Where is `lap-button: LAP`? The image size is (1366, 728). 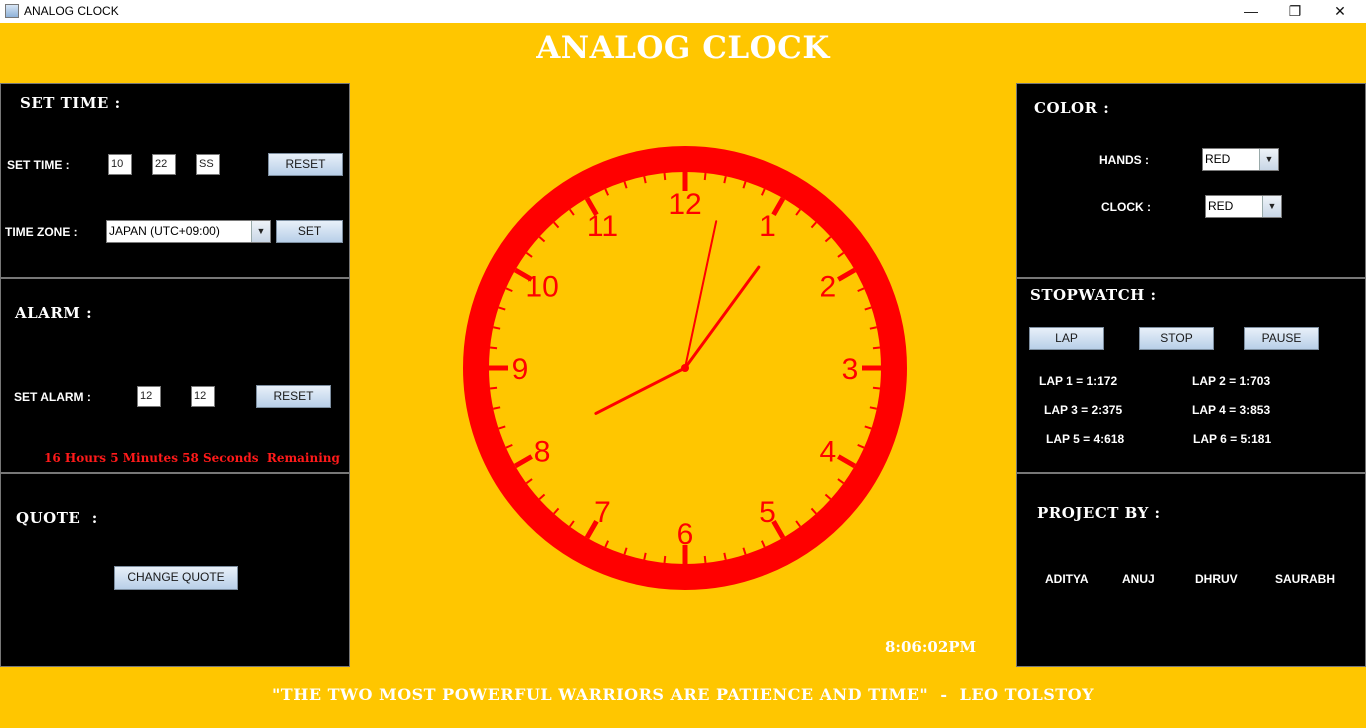
lap-button: LAP is located at coordinates (1066, 338).